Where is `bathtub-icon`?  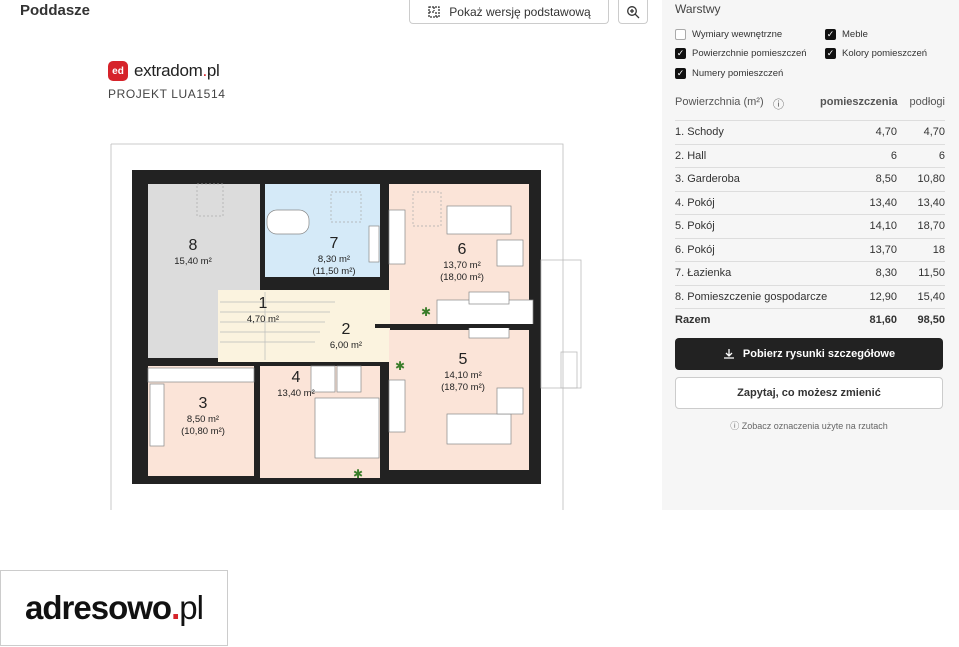 bathtub-icon is located at coordinates (288, 222).